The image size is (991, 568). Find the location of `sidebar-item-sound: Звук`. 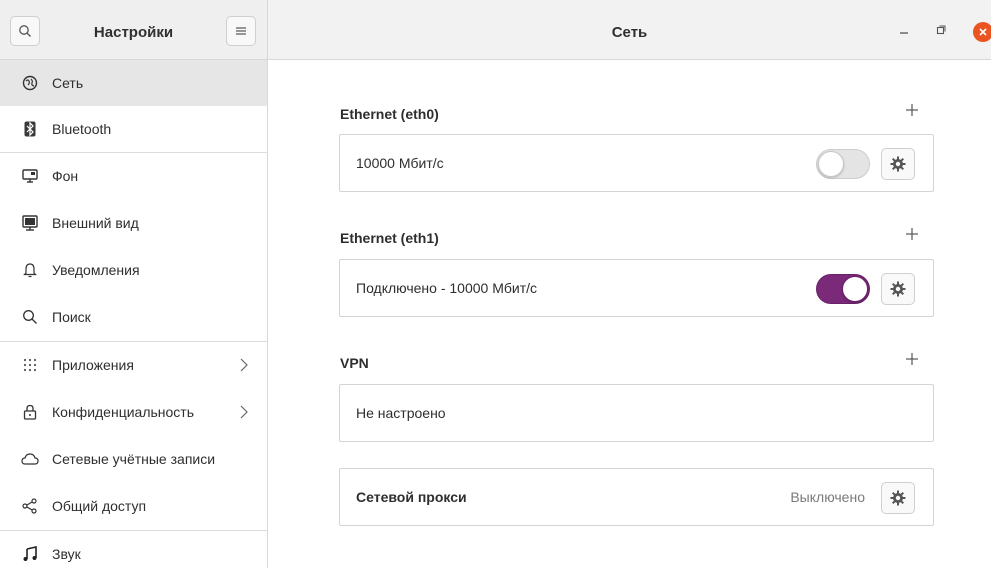

sidebar-item-sound: Звук is located at coordinates (133, 549).